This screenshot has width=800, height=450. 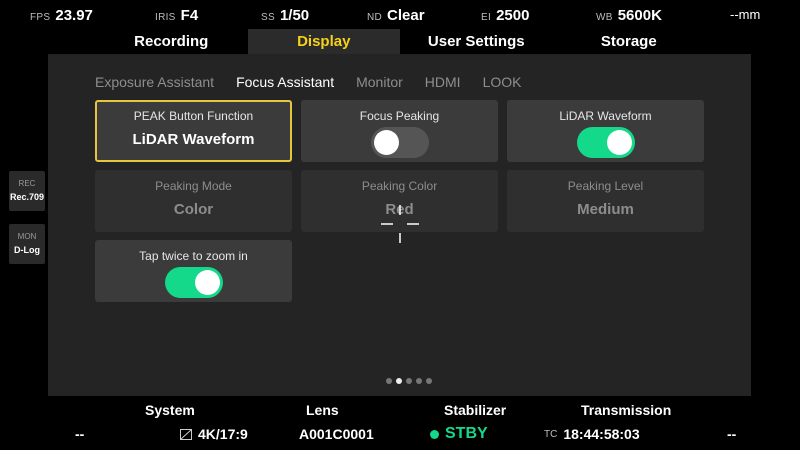 I want to click on lidar-waveform-label: LiDAR Waveform, so click(x=605, y=116).